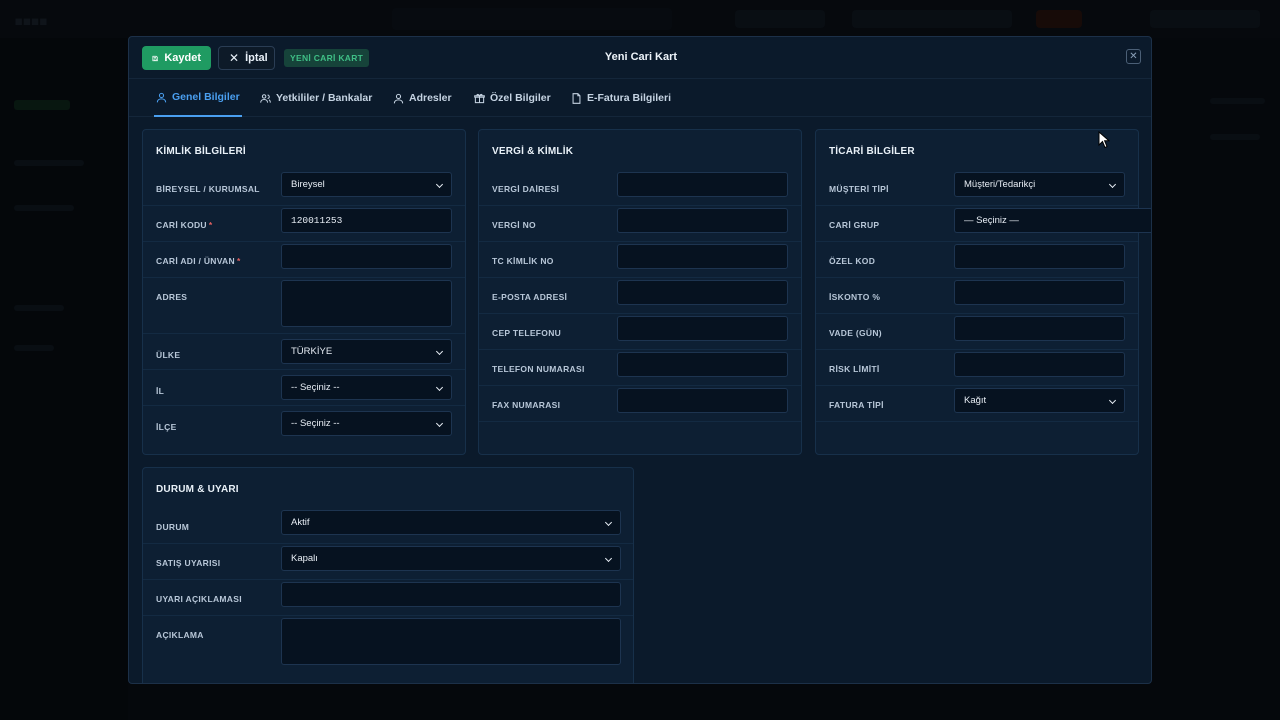 This screenshot has width=1280, height=720. I want to click on ozel-kod-label: ÖZEL KOD, so click(852, 261).